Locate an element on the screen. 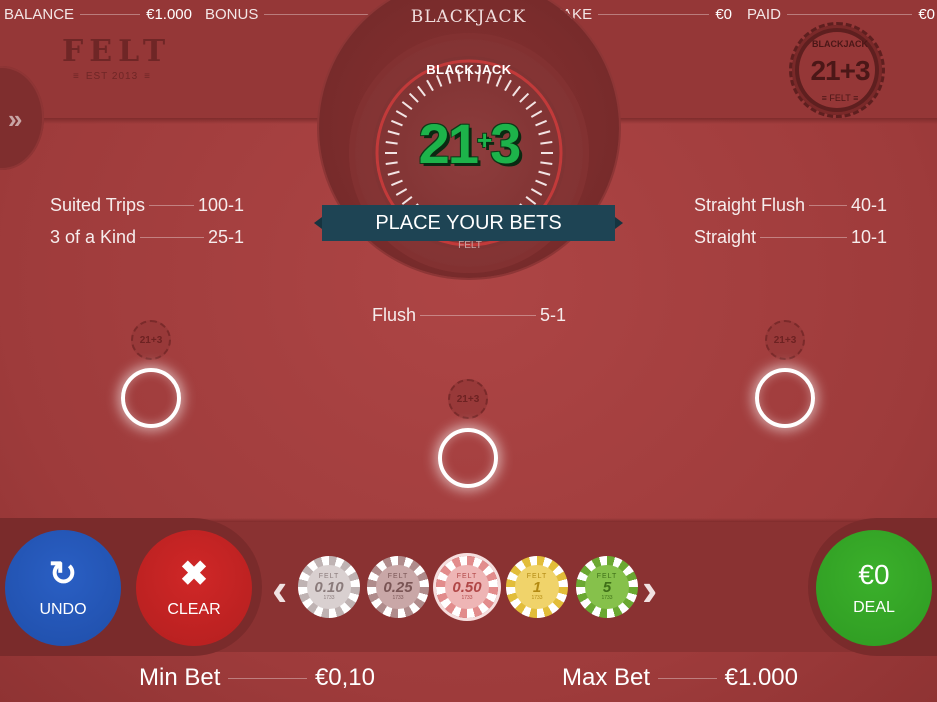 The height and width of the screenshot is (702, 937). undo-button: ↻ UNDO is located at coordinates (63, 588).